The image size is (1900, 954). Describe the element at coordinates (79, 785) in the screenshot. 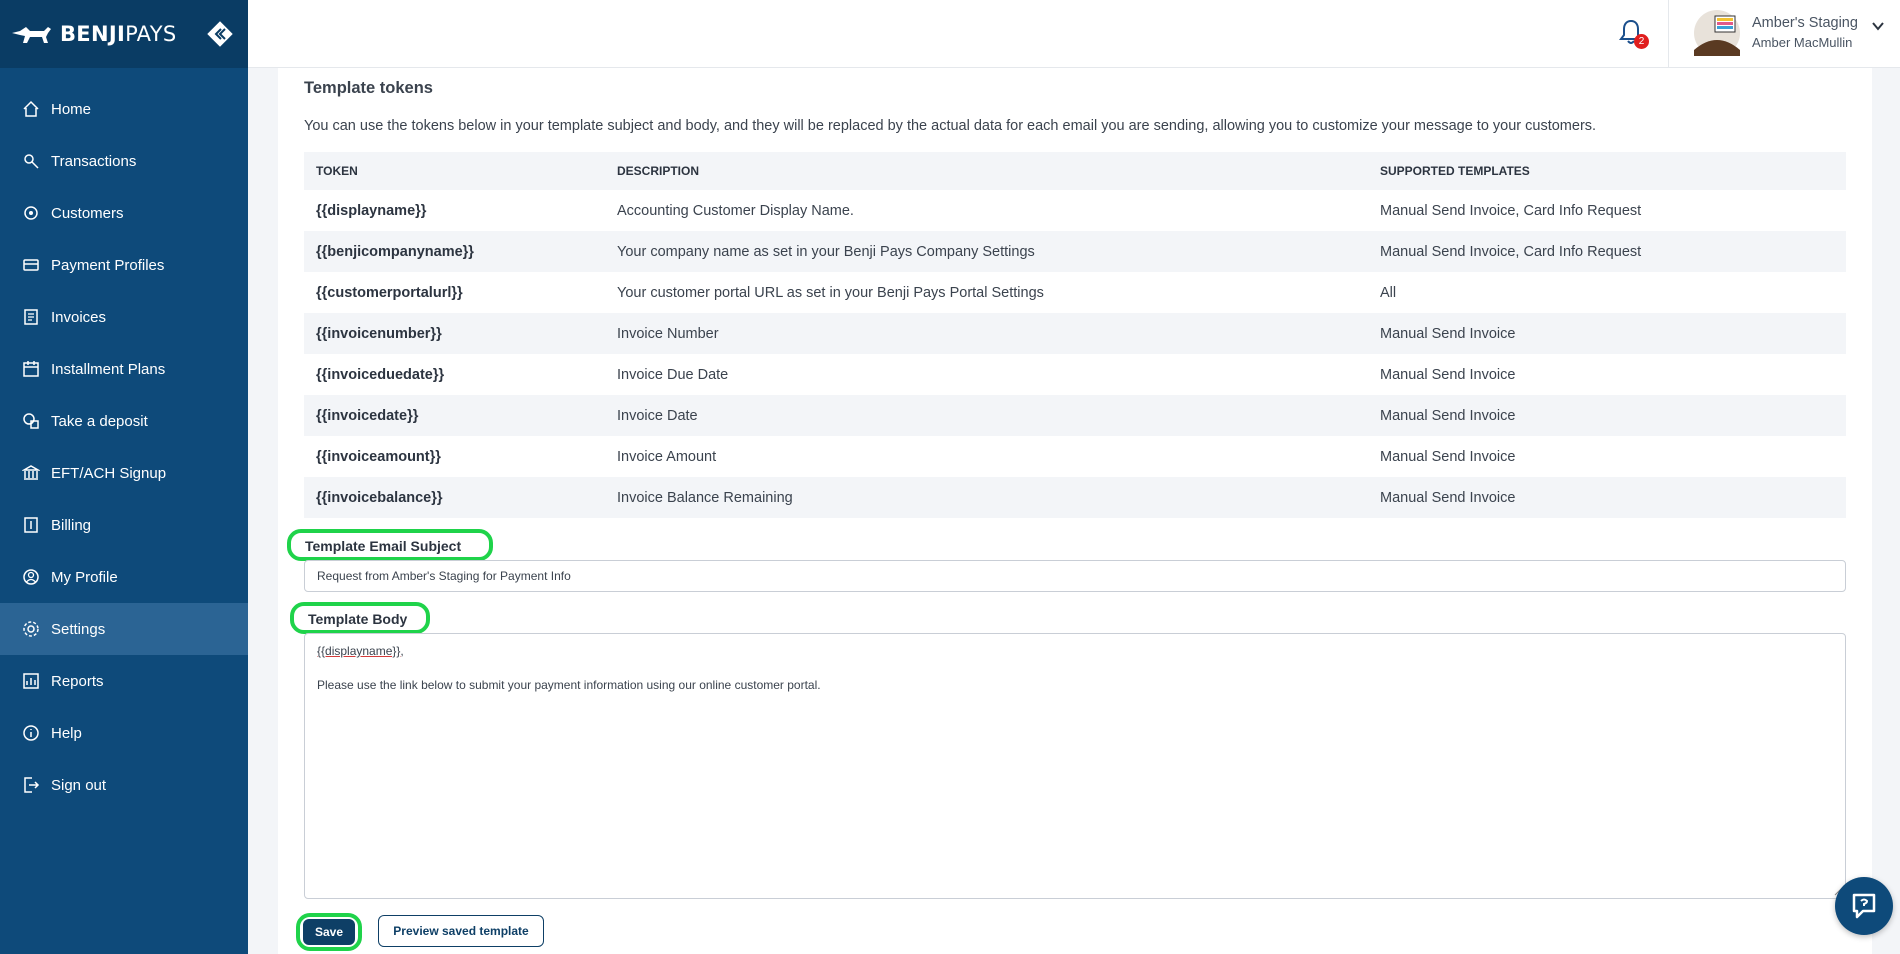

I see `sidebar-item-label: Sign out` at that location.